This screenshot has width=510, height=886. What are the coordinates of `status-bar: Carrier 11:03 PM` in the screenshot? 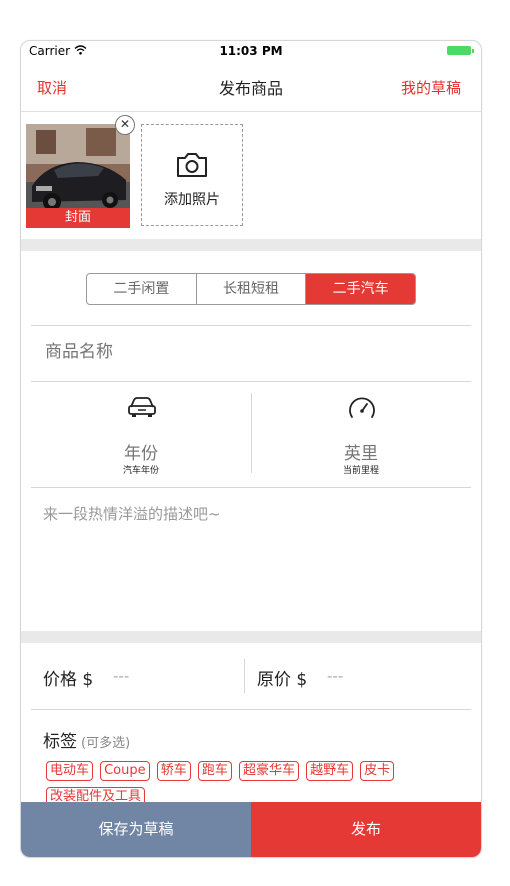 It's located at (251, 51).